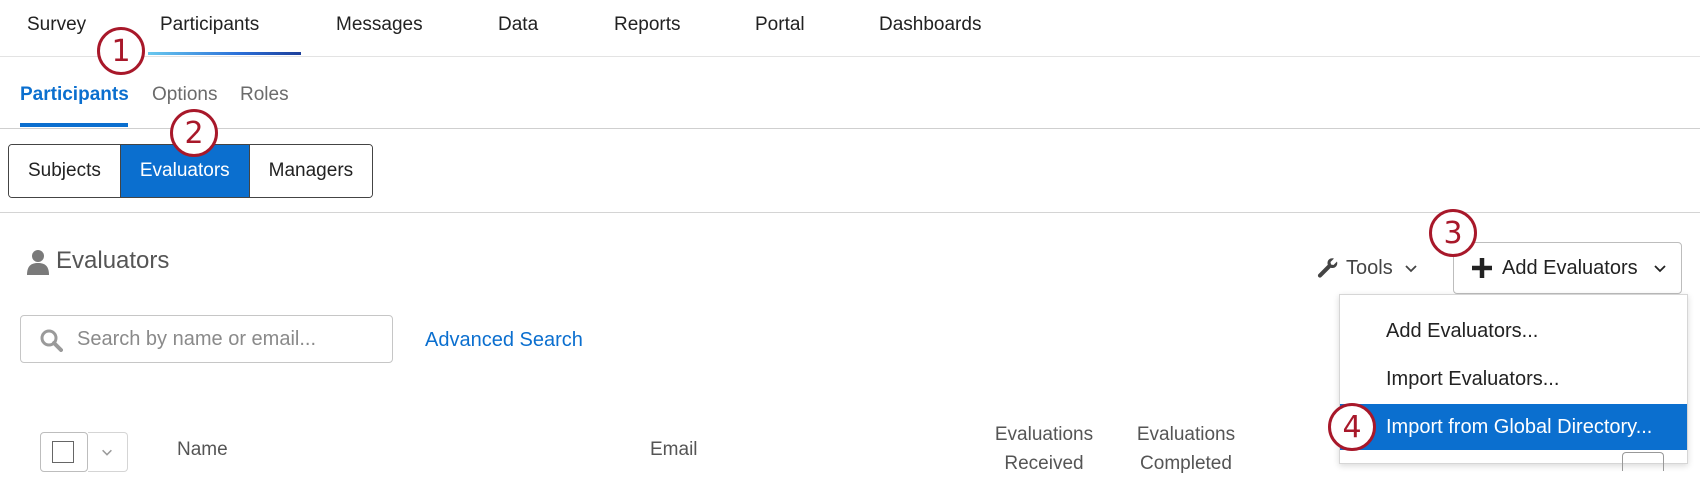  I want to click on nav-survey: Survey, so click(56, 25).